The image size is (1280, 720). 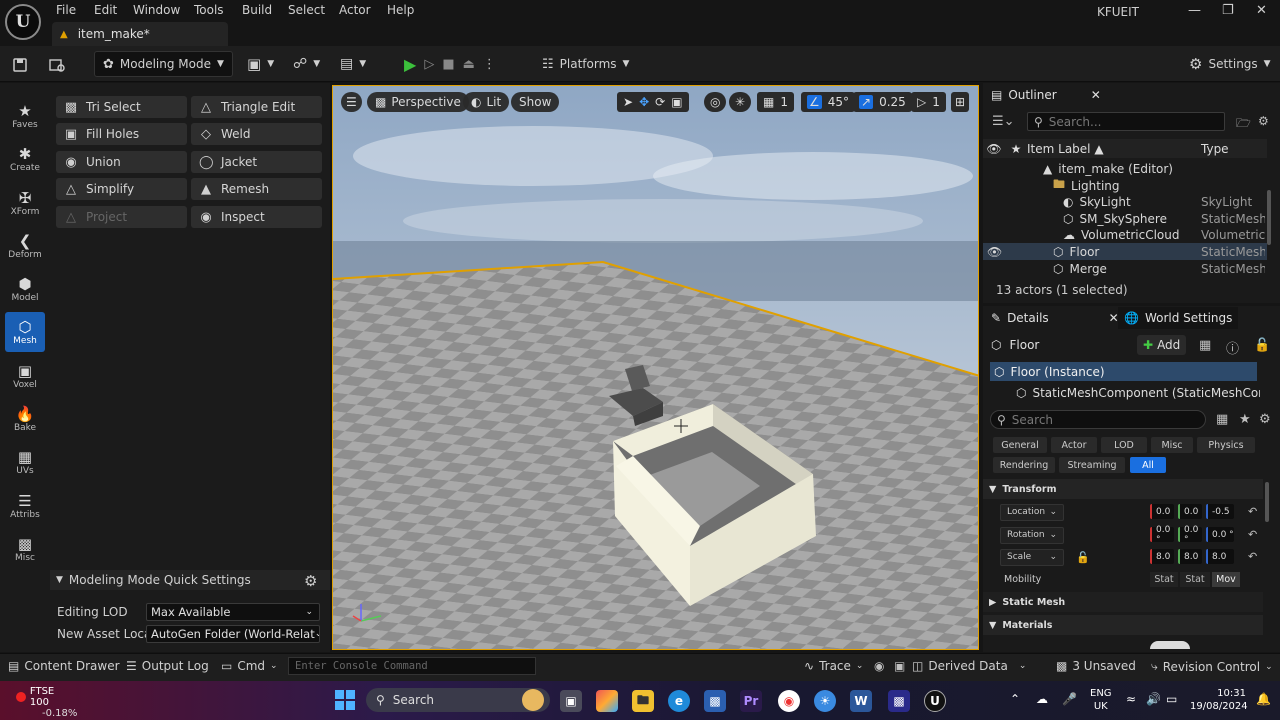 What do you see at coordinates (448, 64) in the screenshot?
I see `stop-icon: ■` at bounding box center [448, 64].